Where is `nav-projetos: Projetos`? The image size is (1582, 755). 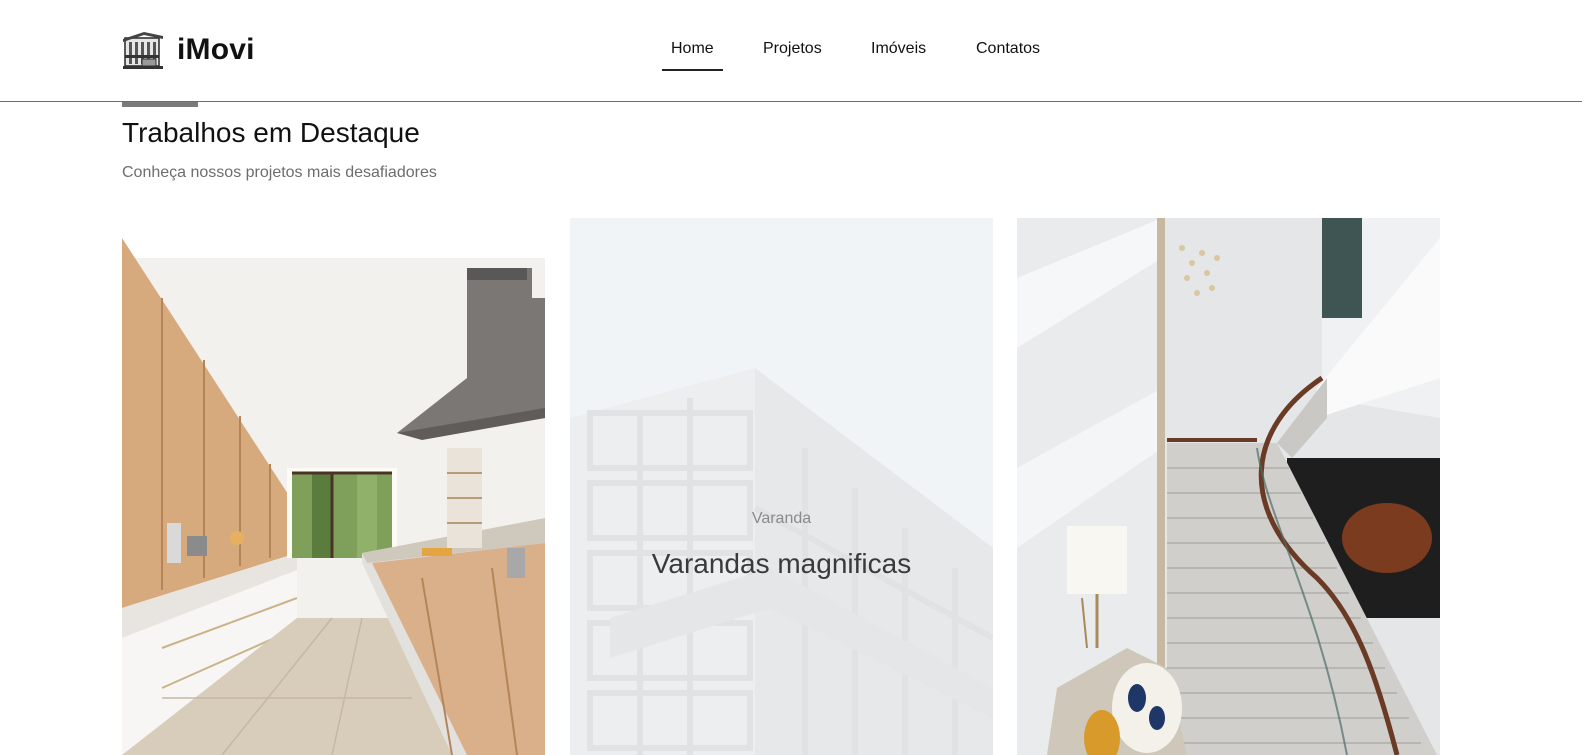
nav-projetos: Projetos is located at coordinates (792, 49).